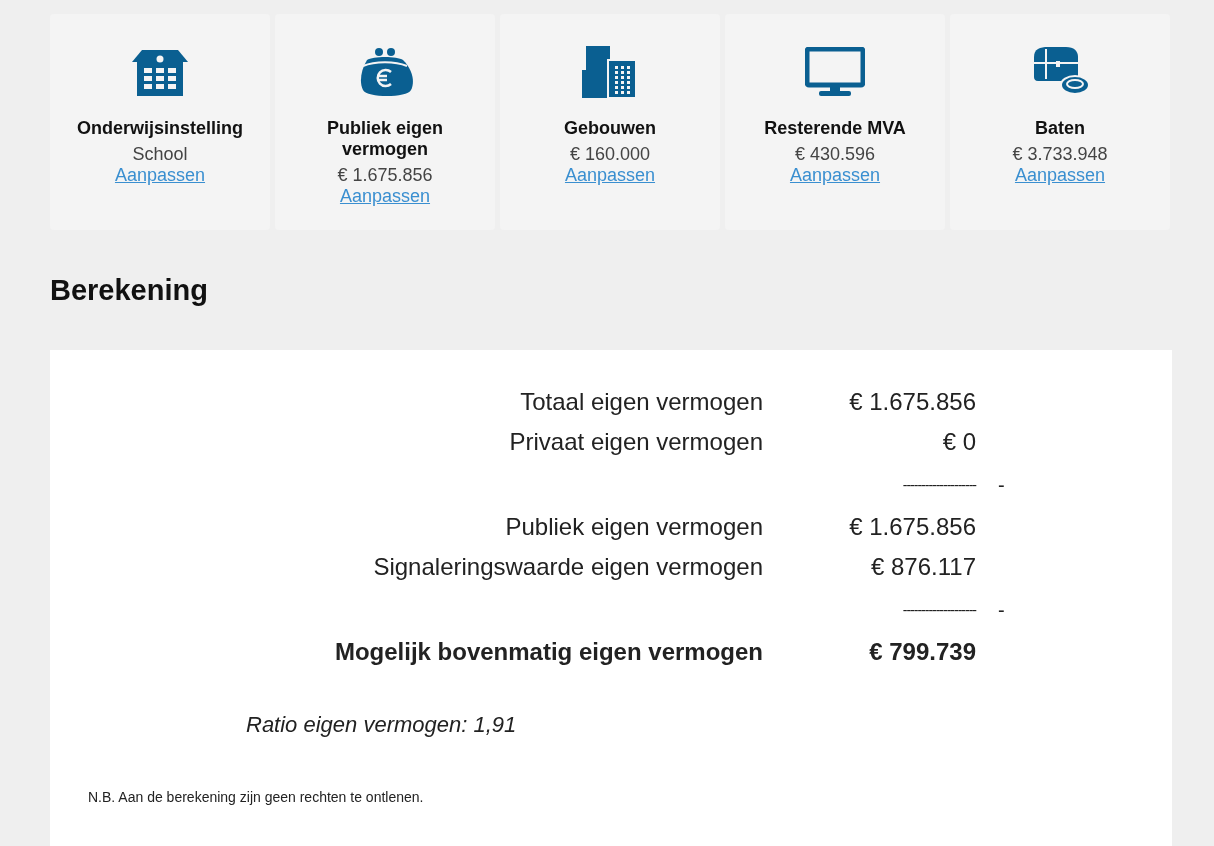  Describe the element at coordinates (922, 652) in the screenshot. I see `calculation-value: € 799.739` at that location.